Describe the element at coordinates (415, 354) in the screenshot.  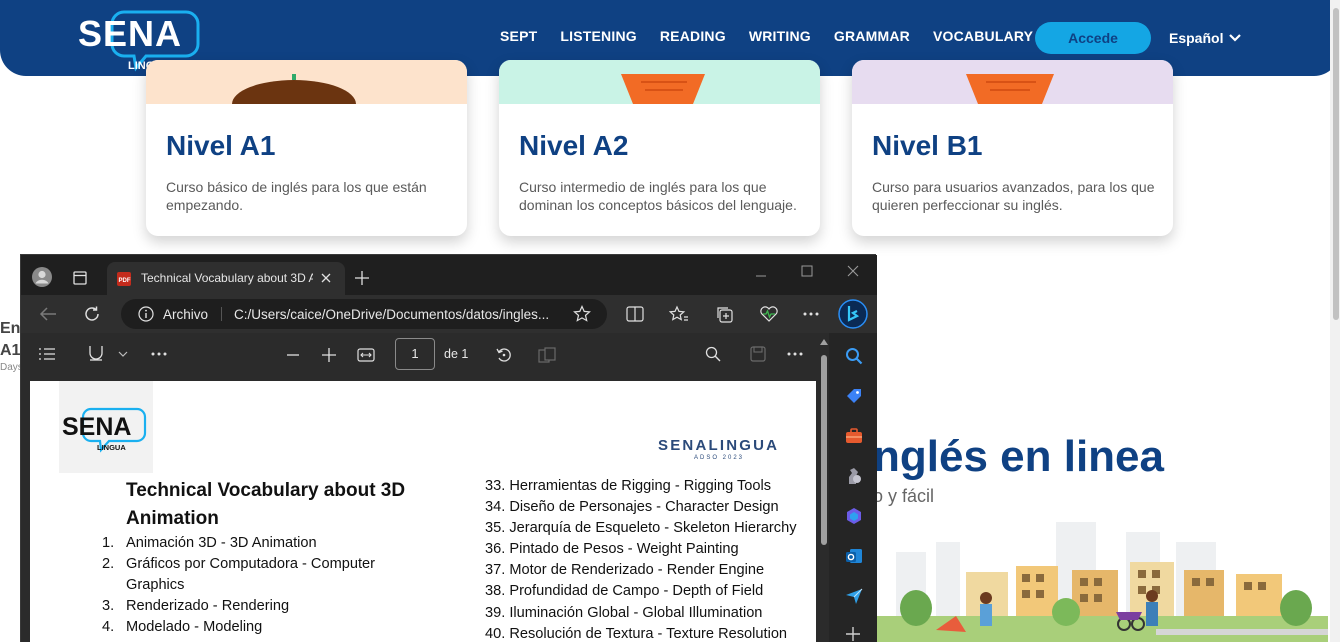
I see `page-number-input: 1` at that location.